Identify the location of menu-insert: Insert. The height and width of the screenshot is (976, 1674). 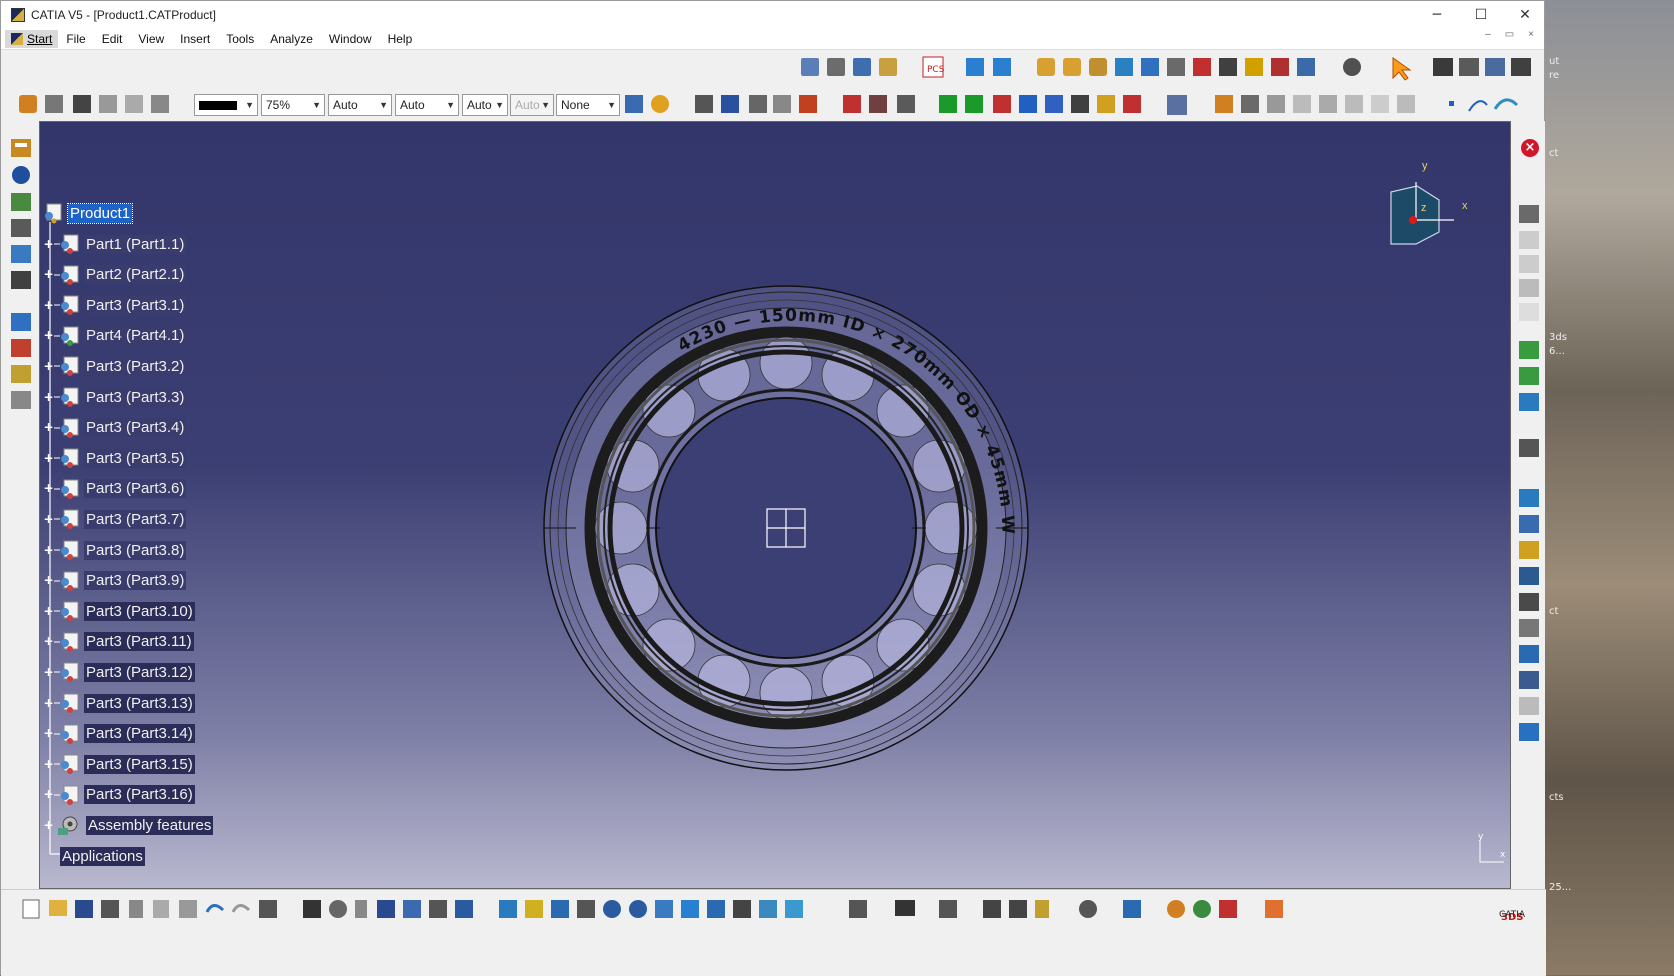
(195, 39).